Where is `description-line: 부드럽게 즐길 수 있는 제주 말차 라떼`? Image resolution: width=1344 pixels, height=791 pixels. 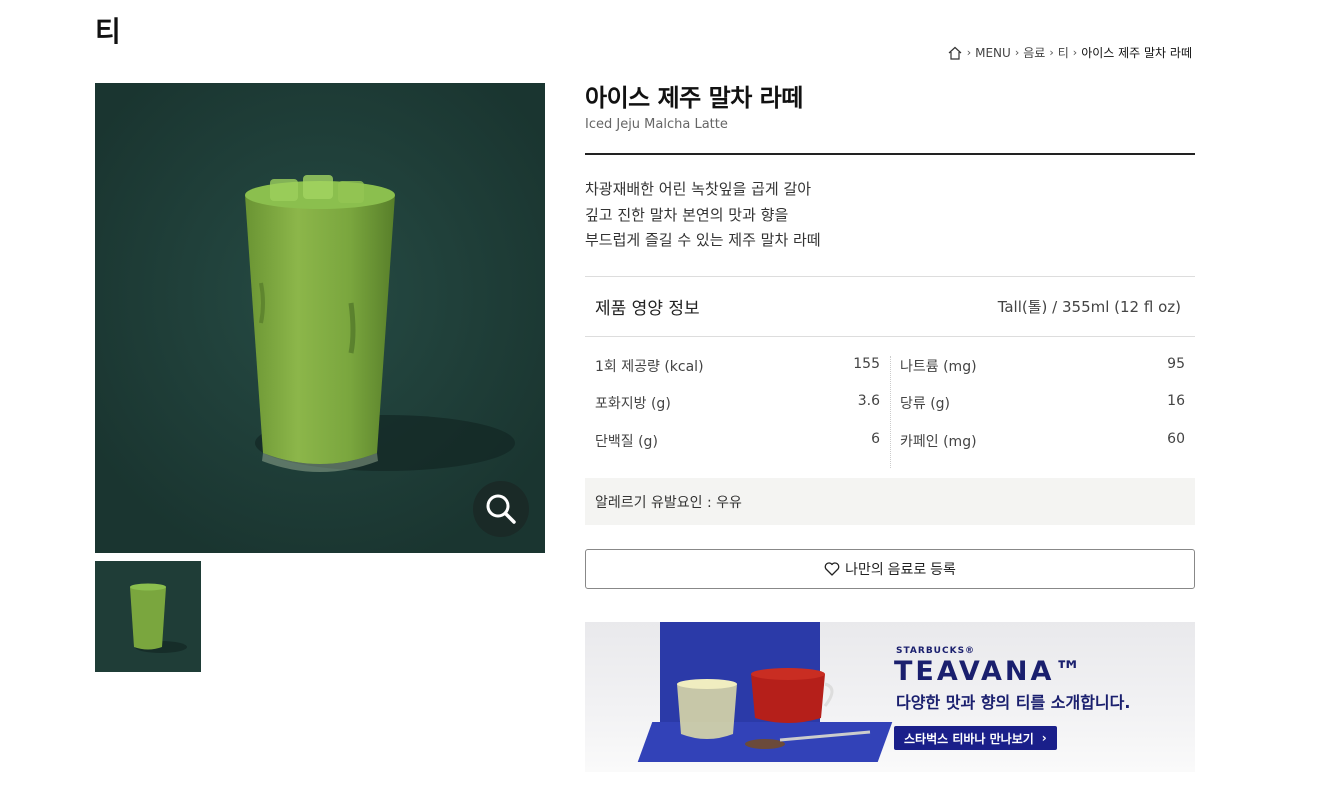 description-line: 부드럽게 즐길 수 있는 제주 말차 라떼 is located at coordinates (703, 240).